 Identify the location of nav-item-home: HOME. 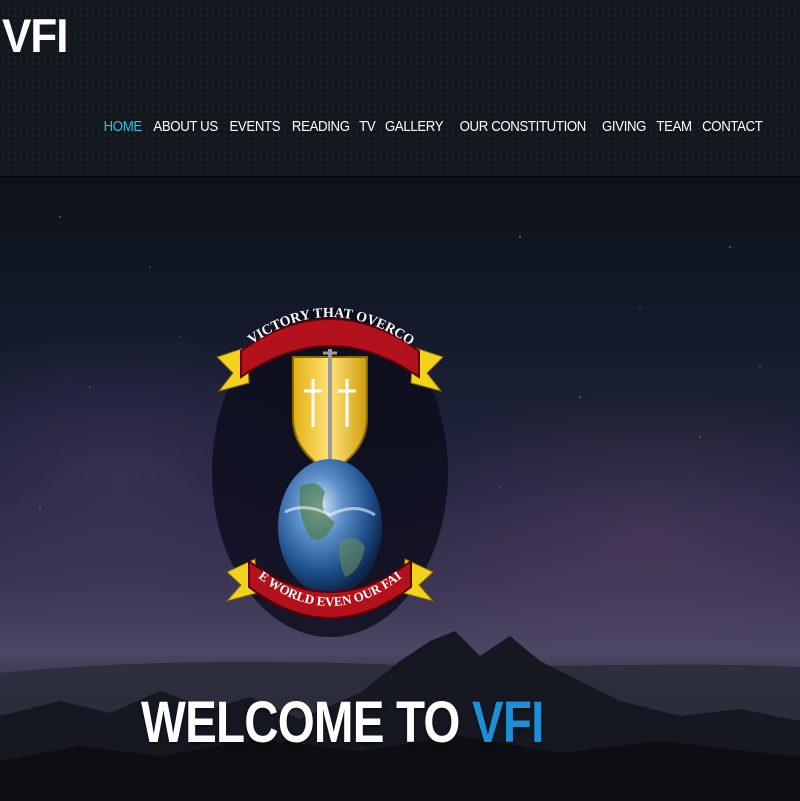
(123, 126).